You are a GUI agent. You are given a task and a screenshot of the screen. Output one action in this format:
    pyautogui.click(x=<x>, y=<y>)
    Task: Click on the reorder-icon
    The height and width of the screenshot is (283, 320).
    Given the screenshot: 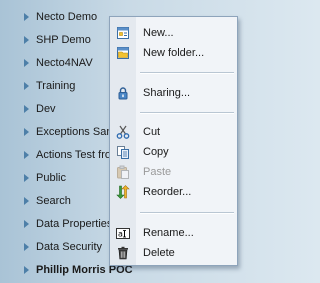 What is the action you would take?
    pyautogui.click(x=123, y=192)
    